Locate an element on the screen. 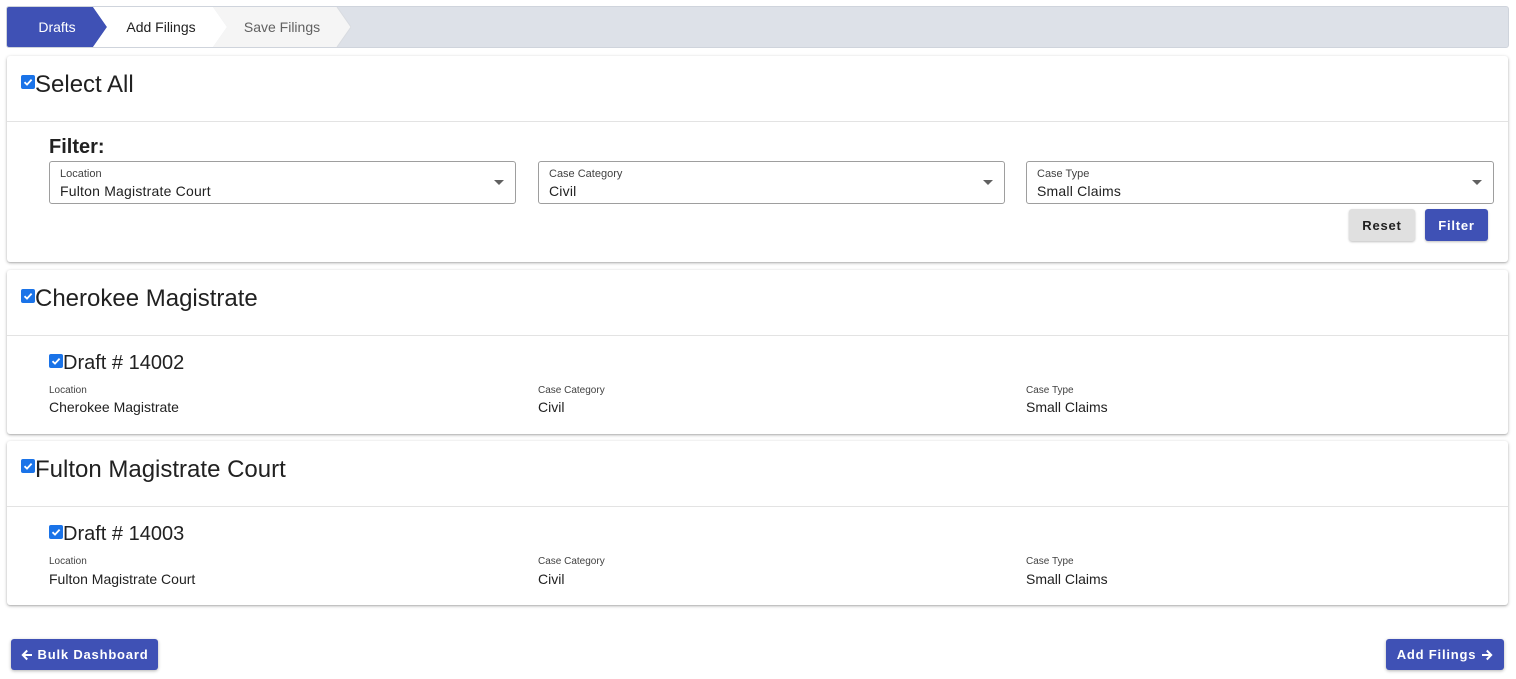  step-save-filings-label: Save Filings is located at coordinates (282, 27).